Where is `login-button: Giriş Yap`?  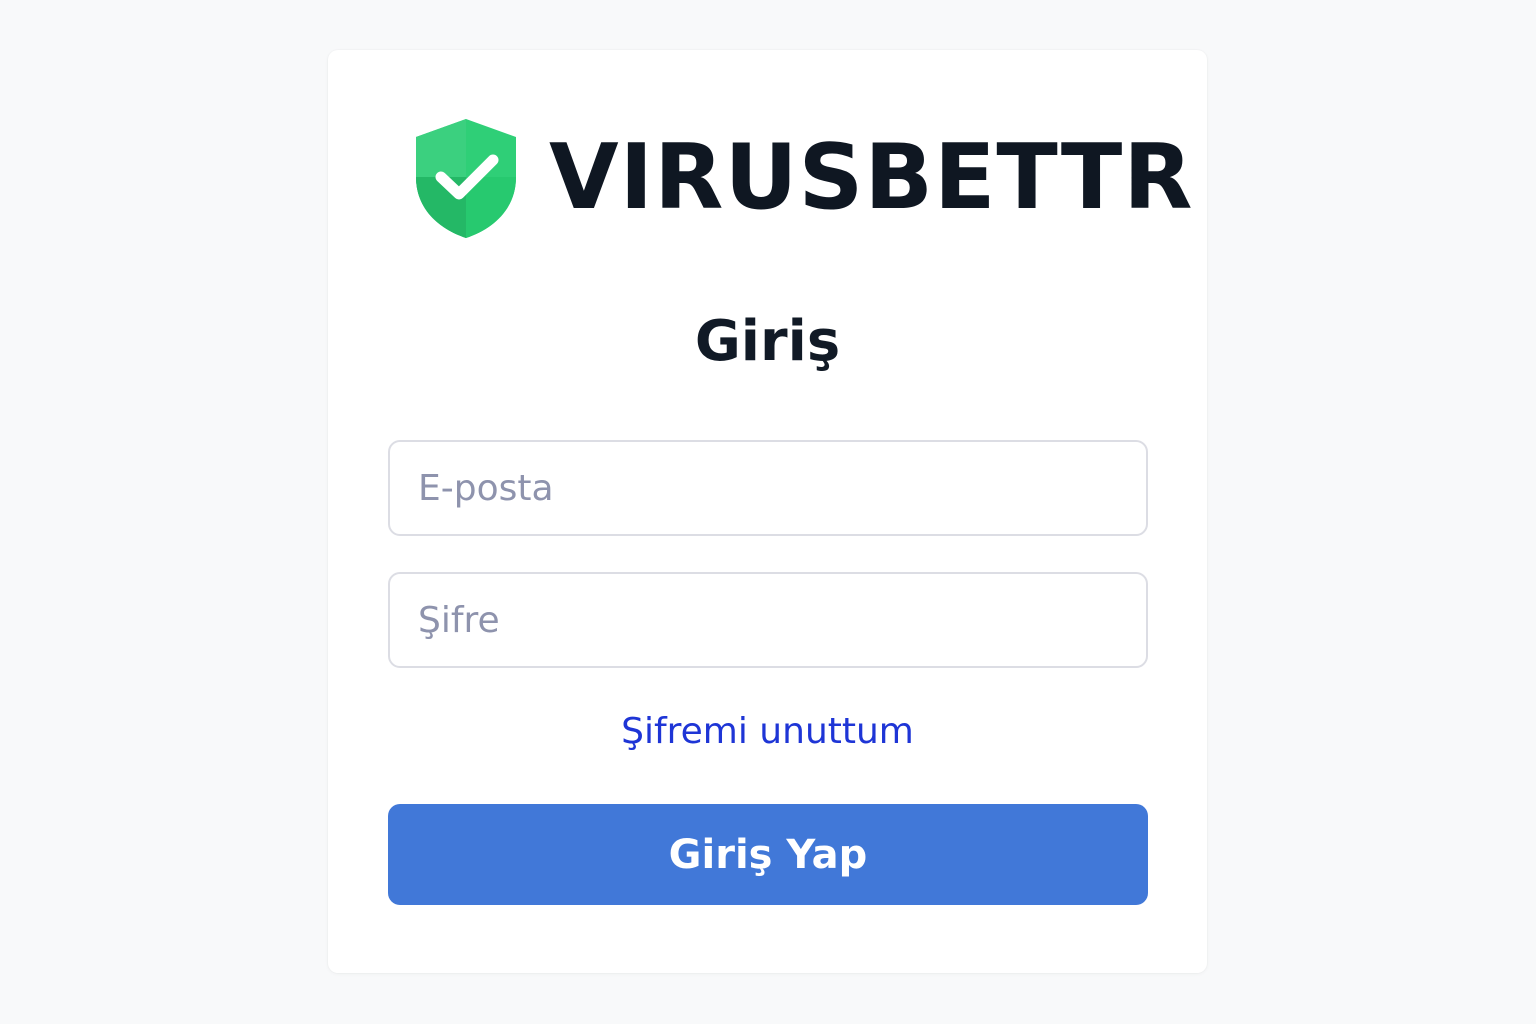 login-button: Giriş Yap is located at coordinates (768, 854).